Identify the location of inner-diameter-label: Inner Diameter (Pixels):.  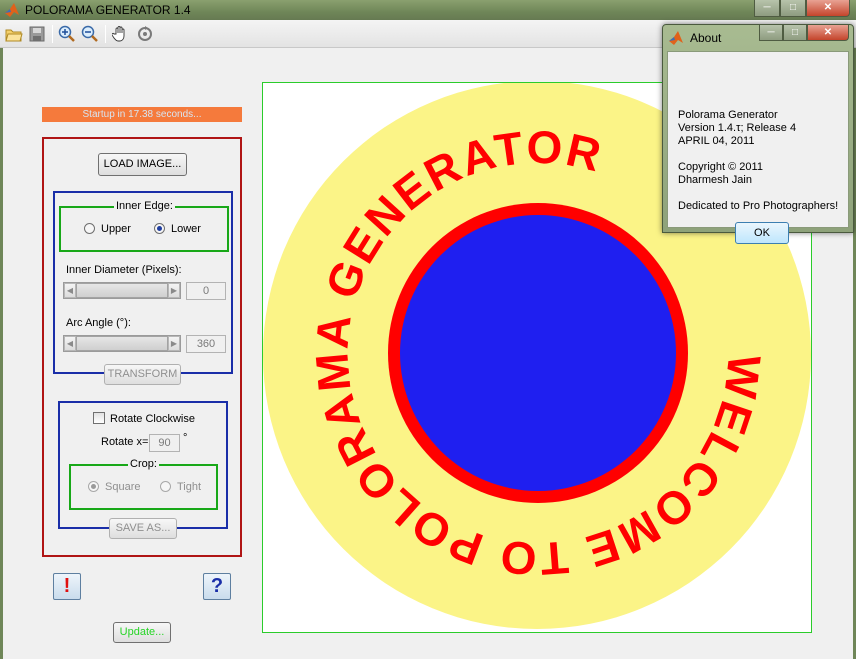
(124, 270).